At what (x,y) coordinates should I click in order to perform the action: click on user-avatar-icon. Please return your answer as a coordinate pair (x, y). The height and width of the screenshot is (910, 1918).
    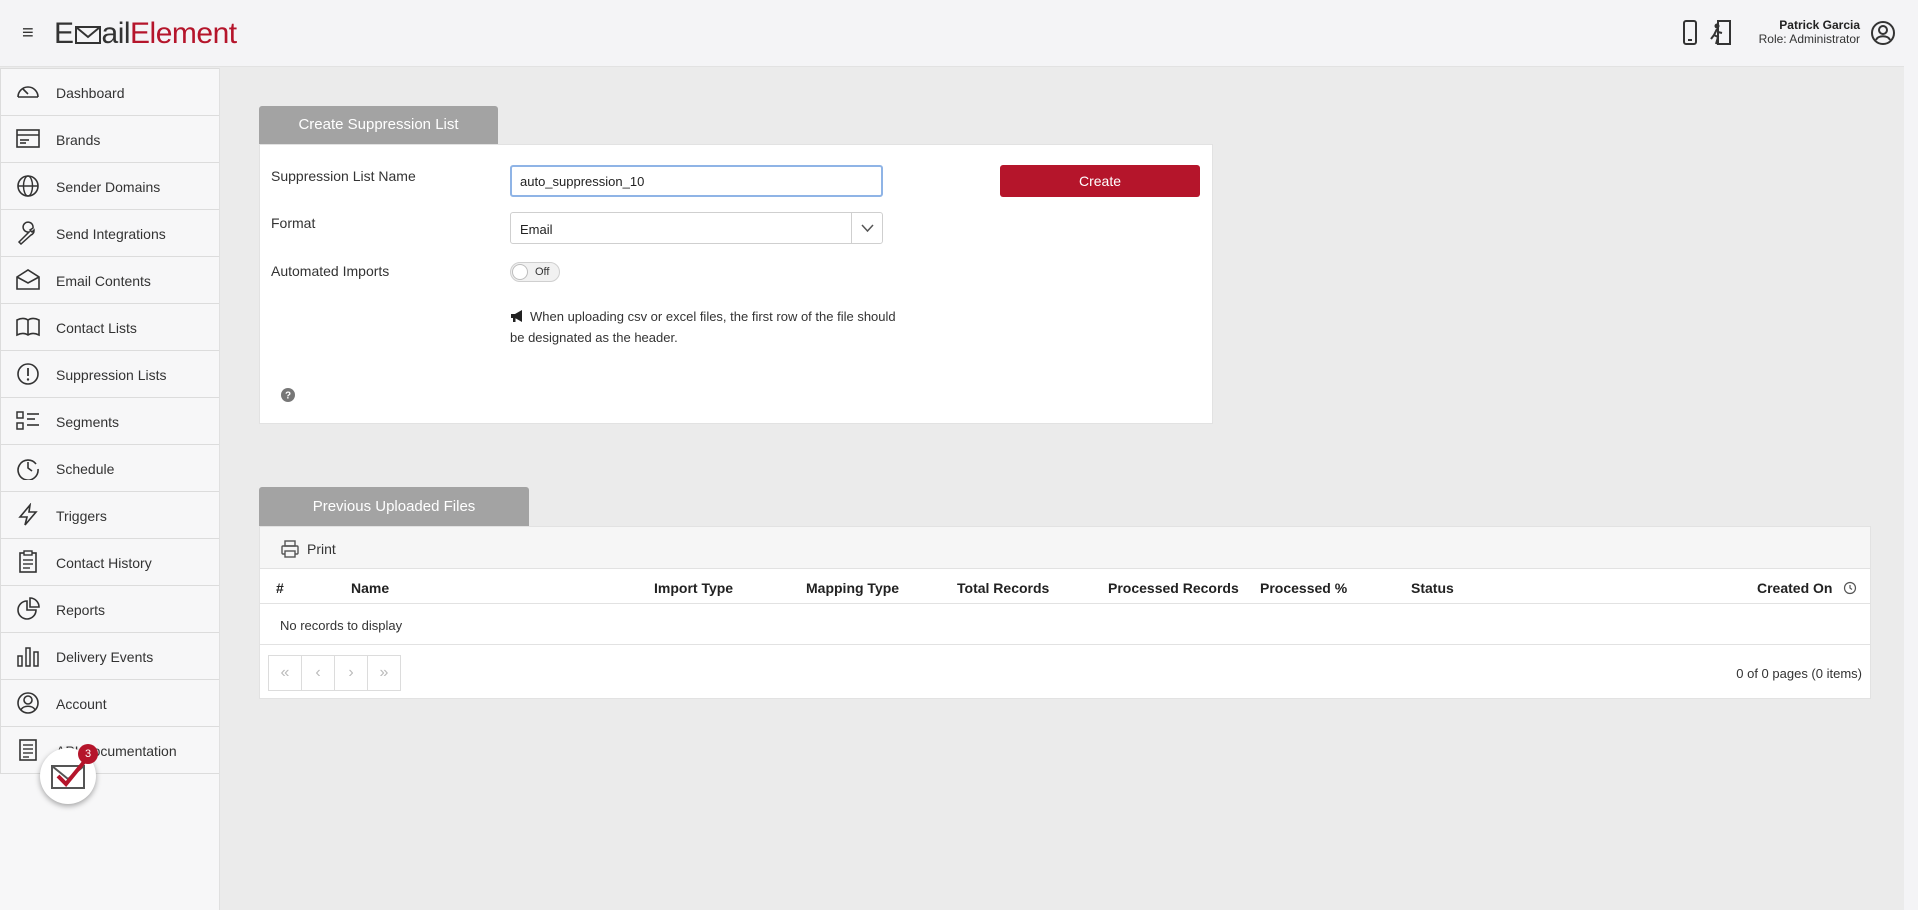
    Looking at the image, I should click on (1883, 33).